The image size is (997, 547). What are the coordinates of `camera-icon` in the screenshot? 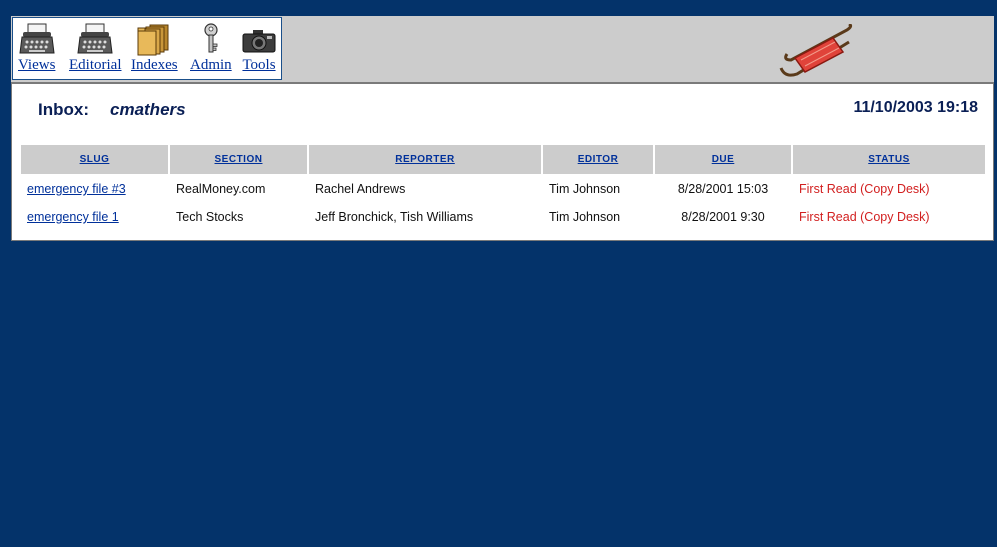 It's located at (259, 41).